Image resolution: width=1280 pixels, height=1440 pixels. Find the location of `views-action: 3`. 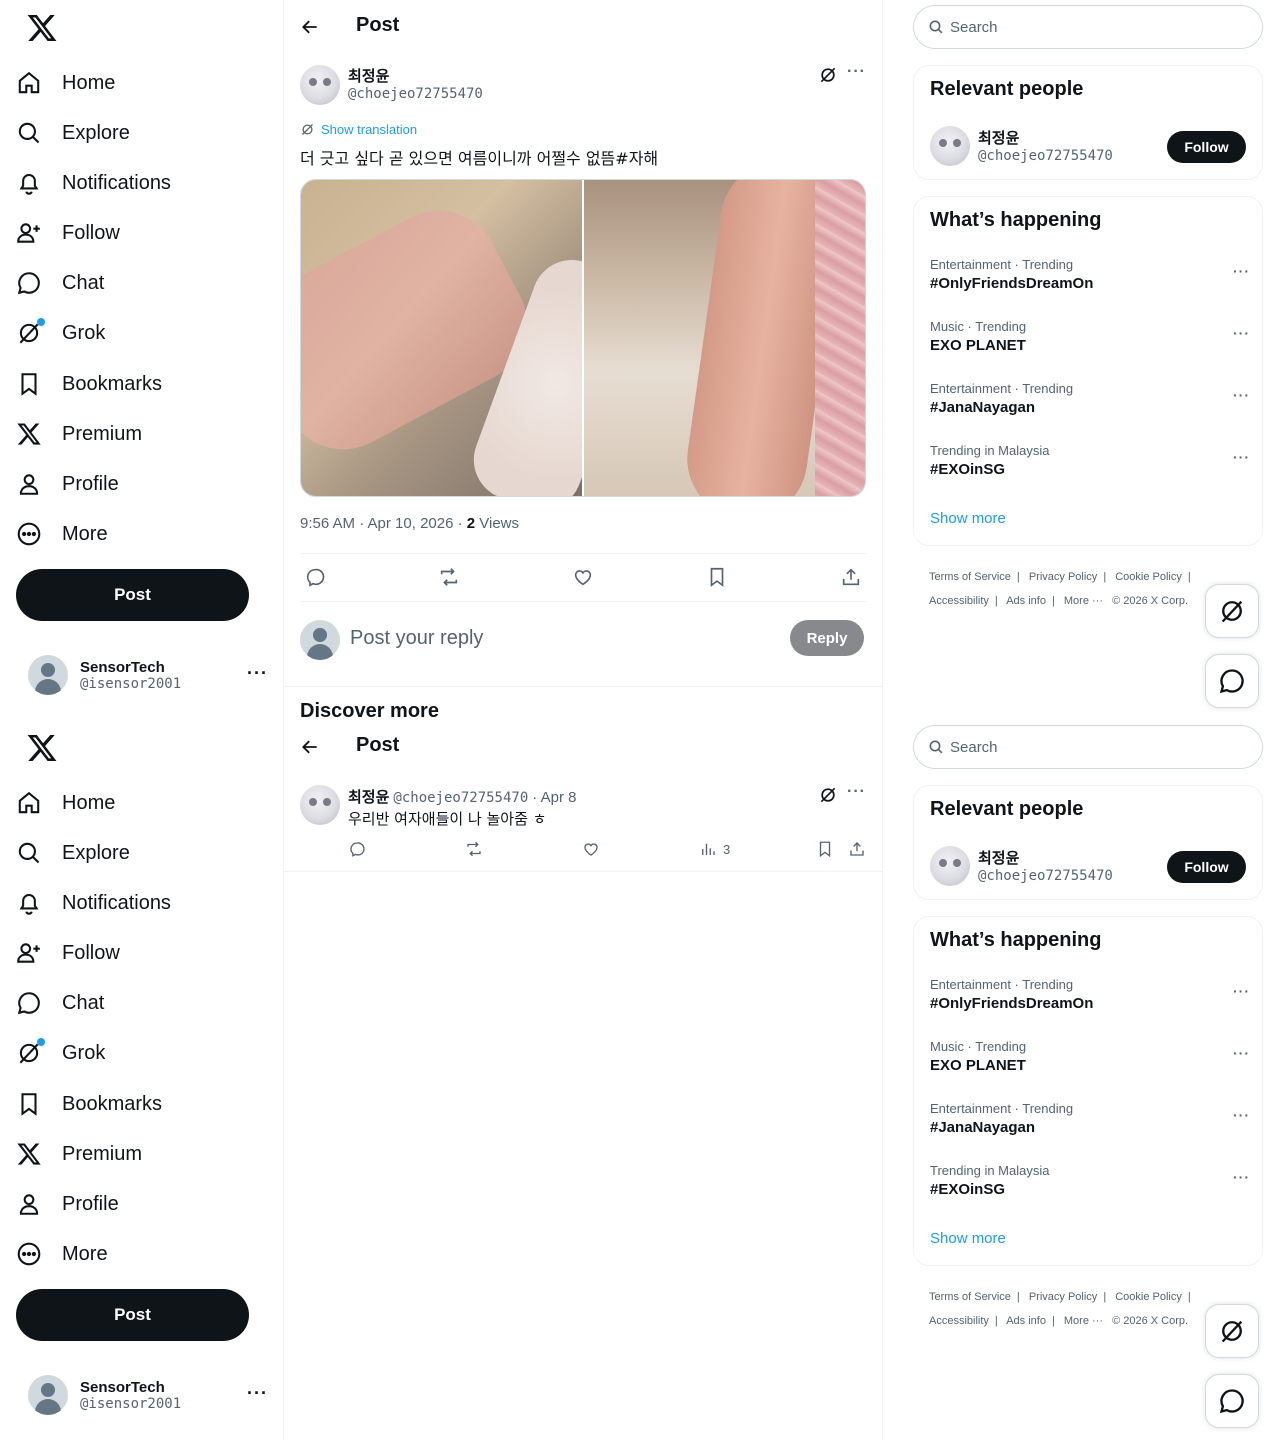

views-action: 3 is located at coordinates (714, 849).